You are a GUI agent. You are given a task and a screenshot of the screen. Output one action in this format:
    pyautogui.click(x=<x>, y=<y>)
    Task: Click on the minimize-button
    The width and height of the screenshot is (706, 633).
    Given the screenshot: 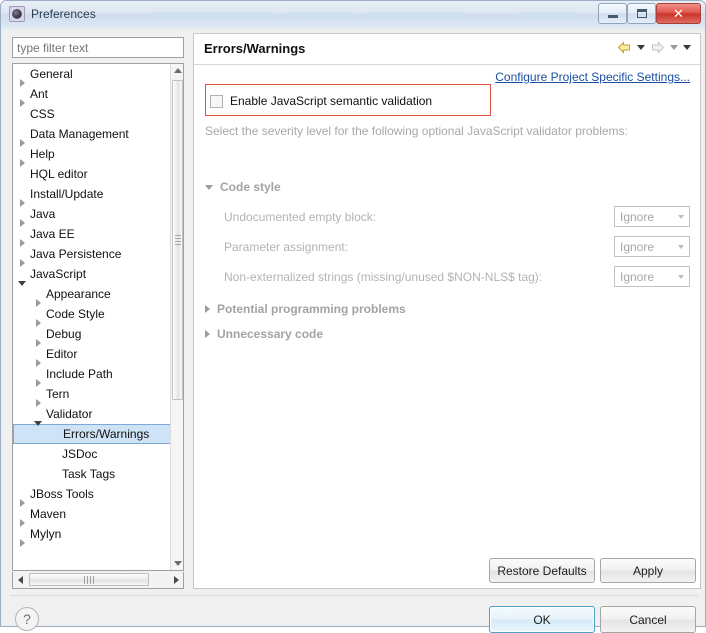 What is the action you would take?
    pyautogui.click(x=612, y=13)
    